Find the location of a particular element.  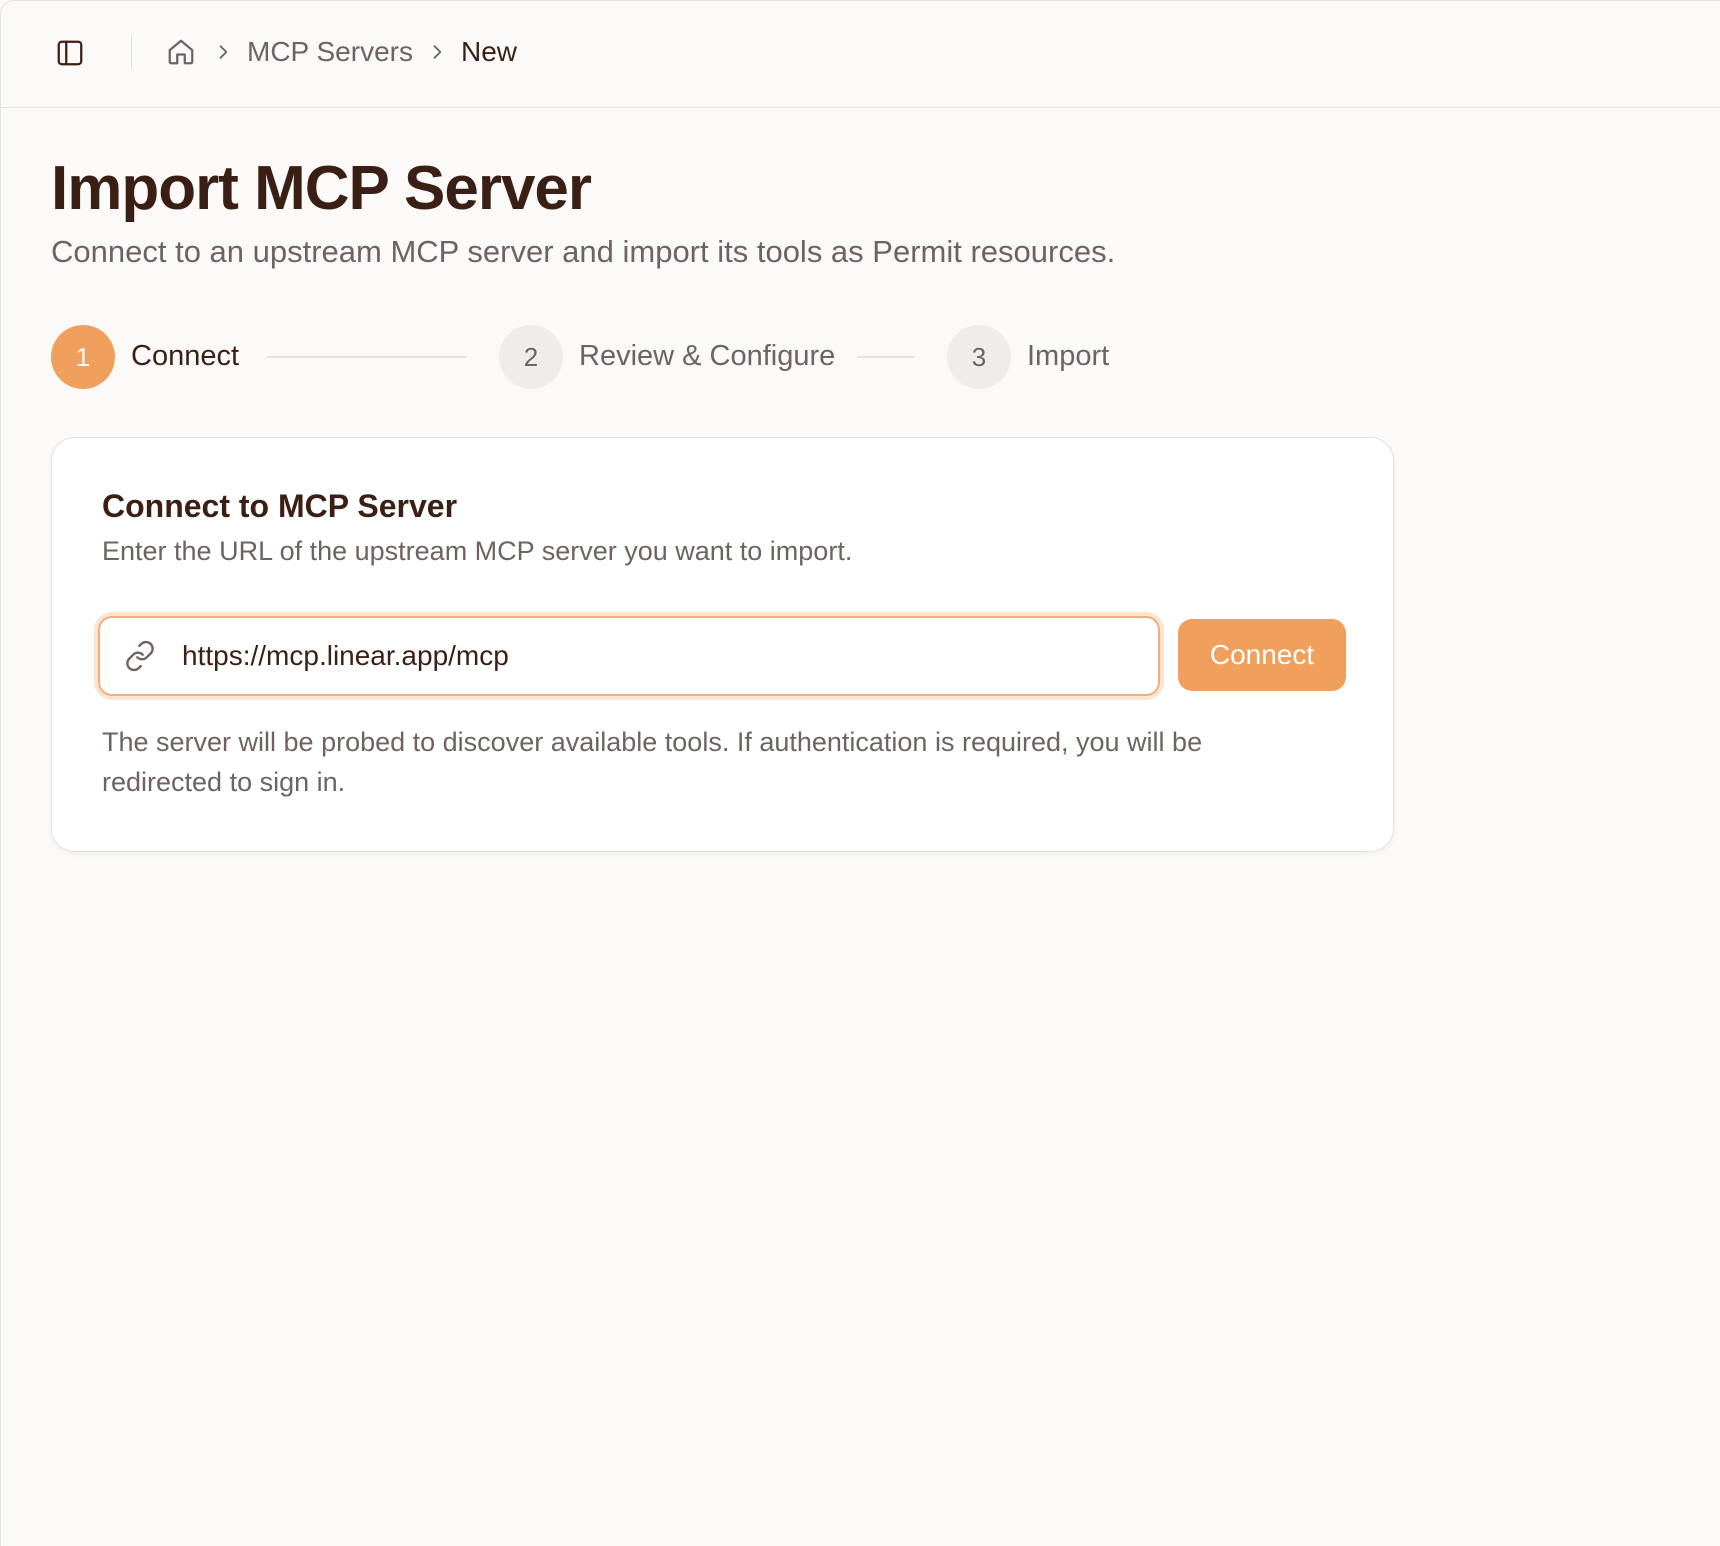

card-title: Connect to MCP Server is located at coordinates (280, 506).